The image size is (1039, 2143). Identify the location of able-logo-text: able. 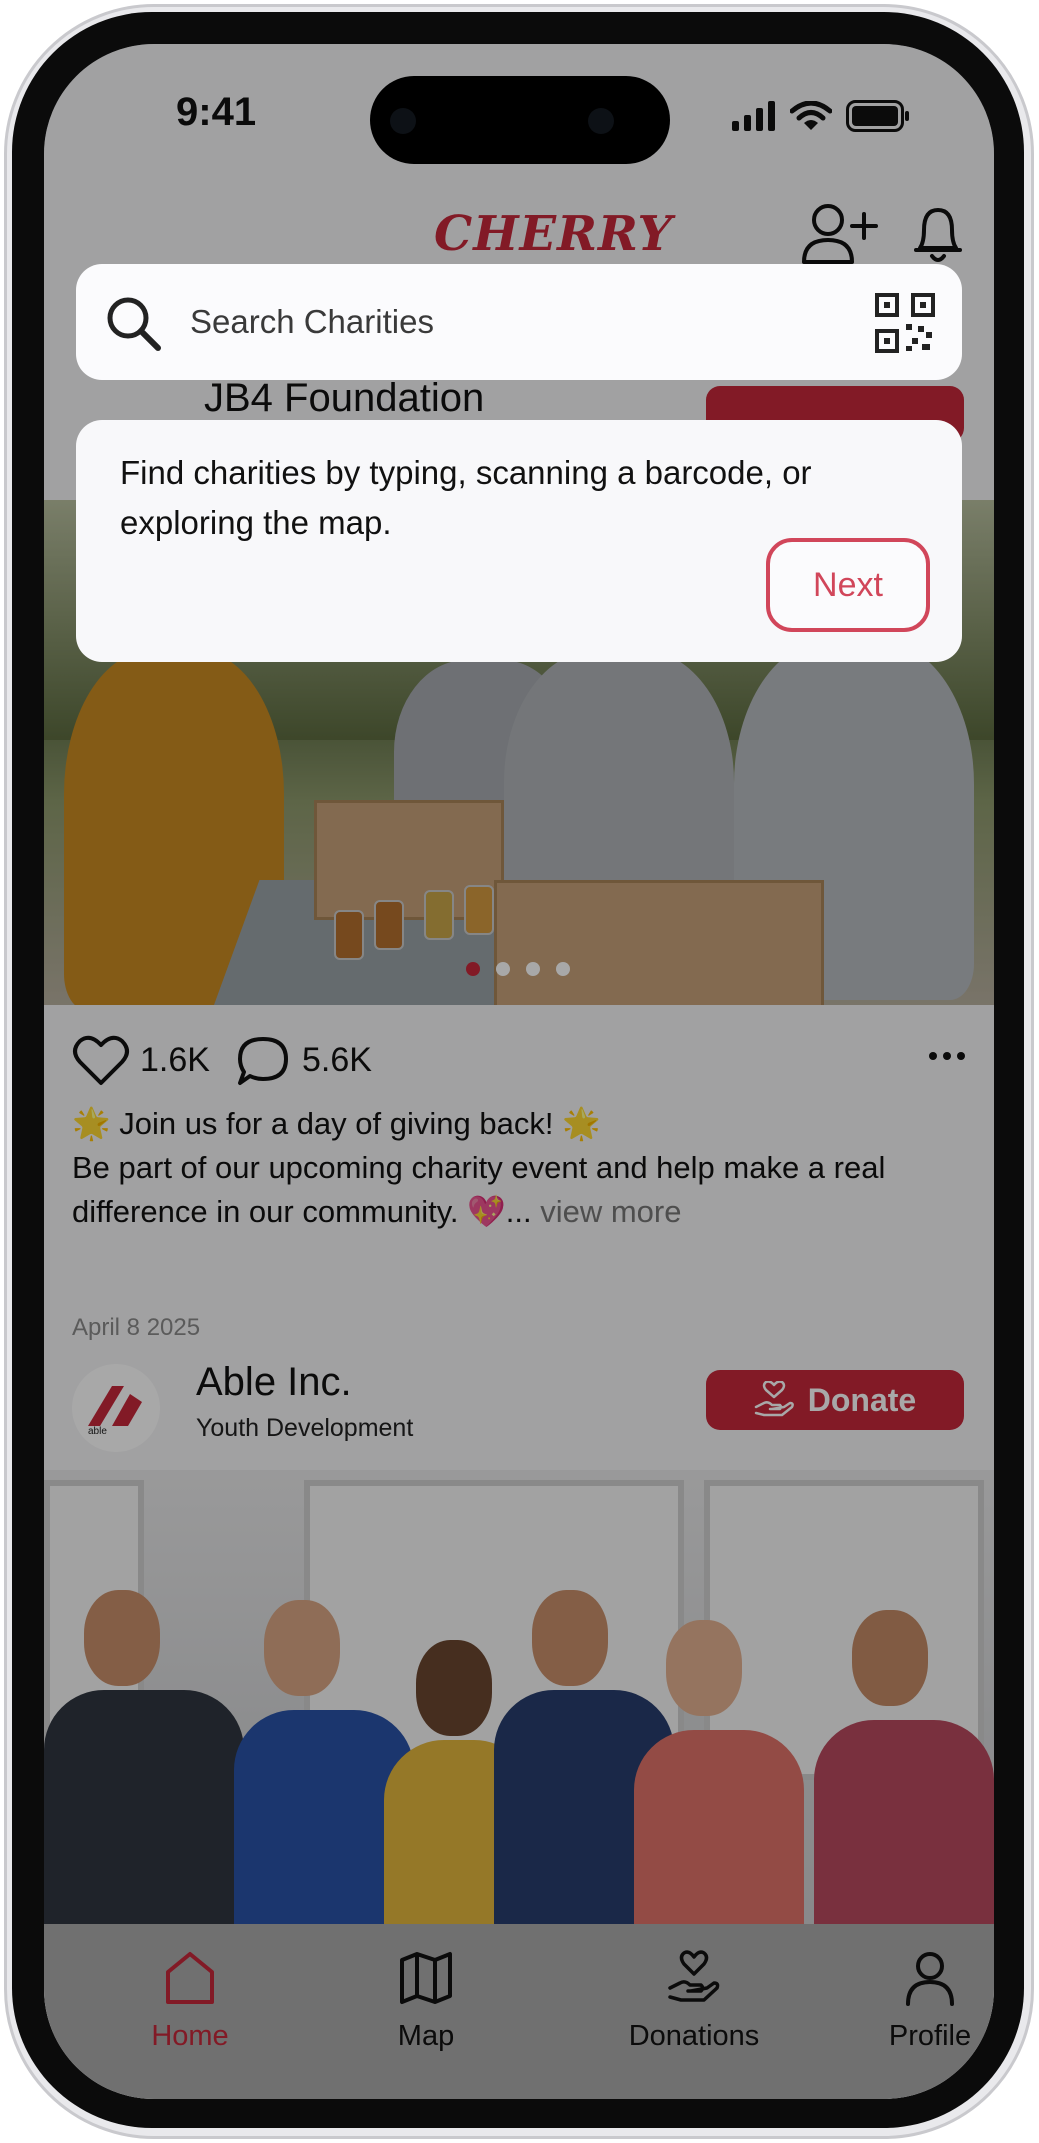
(97, 1431).